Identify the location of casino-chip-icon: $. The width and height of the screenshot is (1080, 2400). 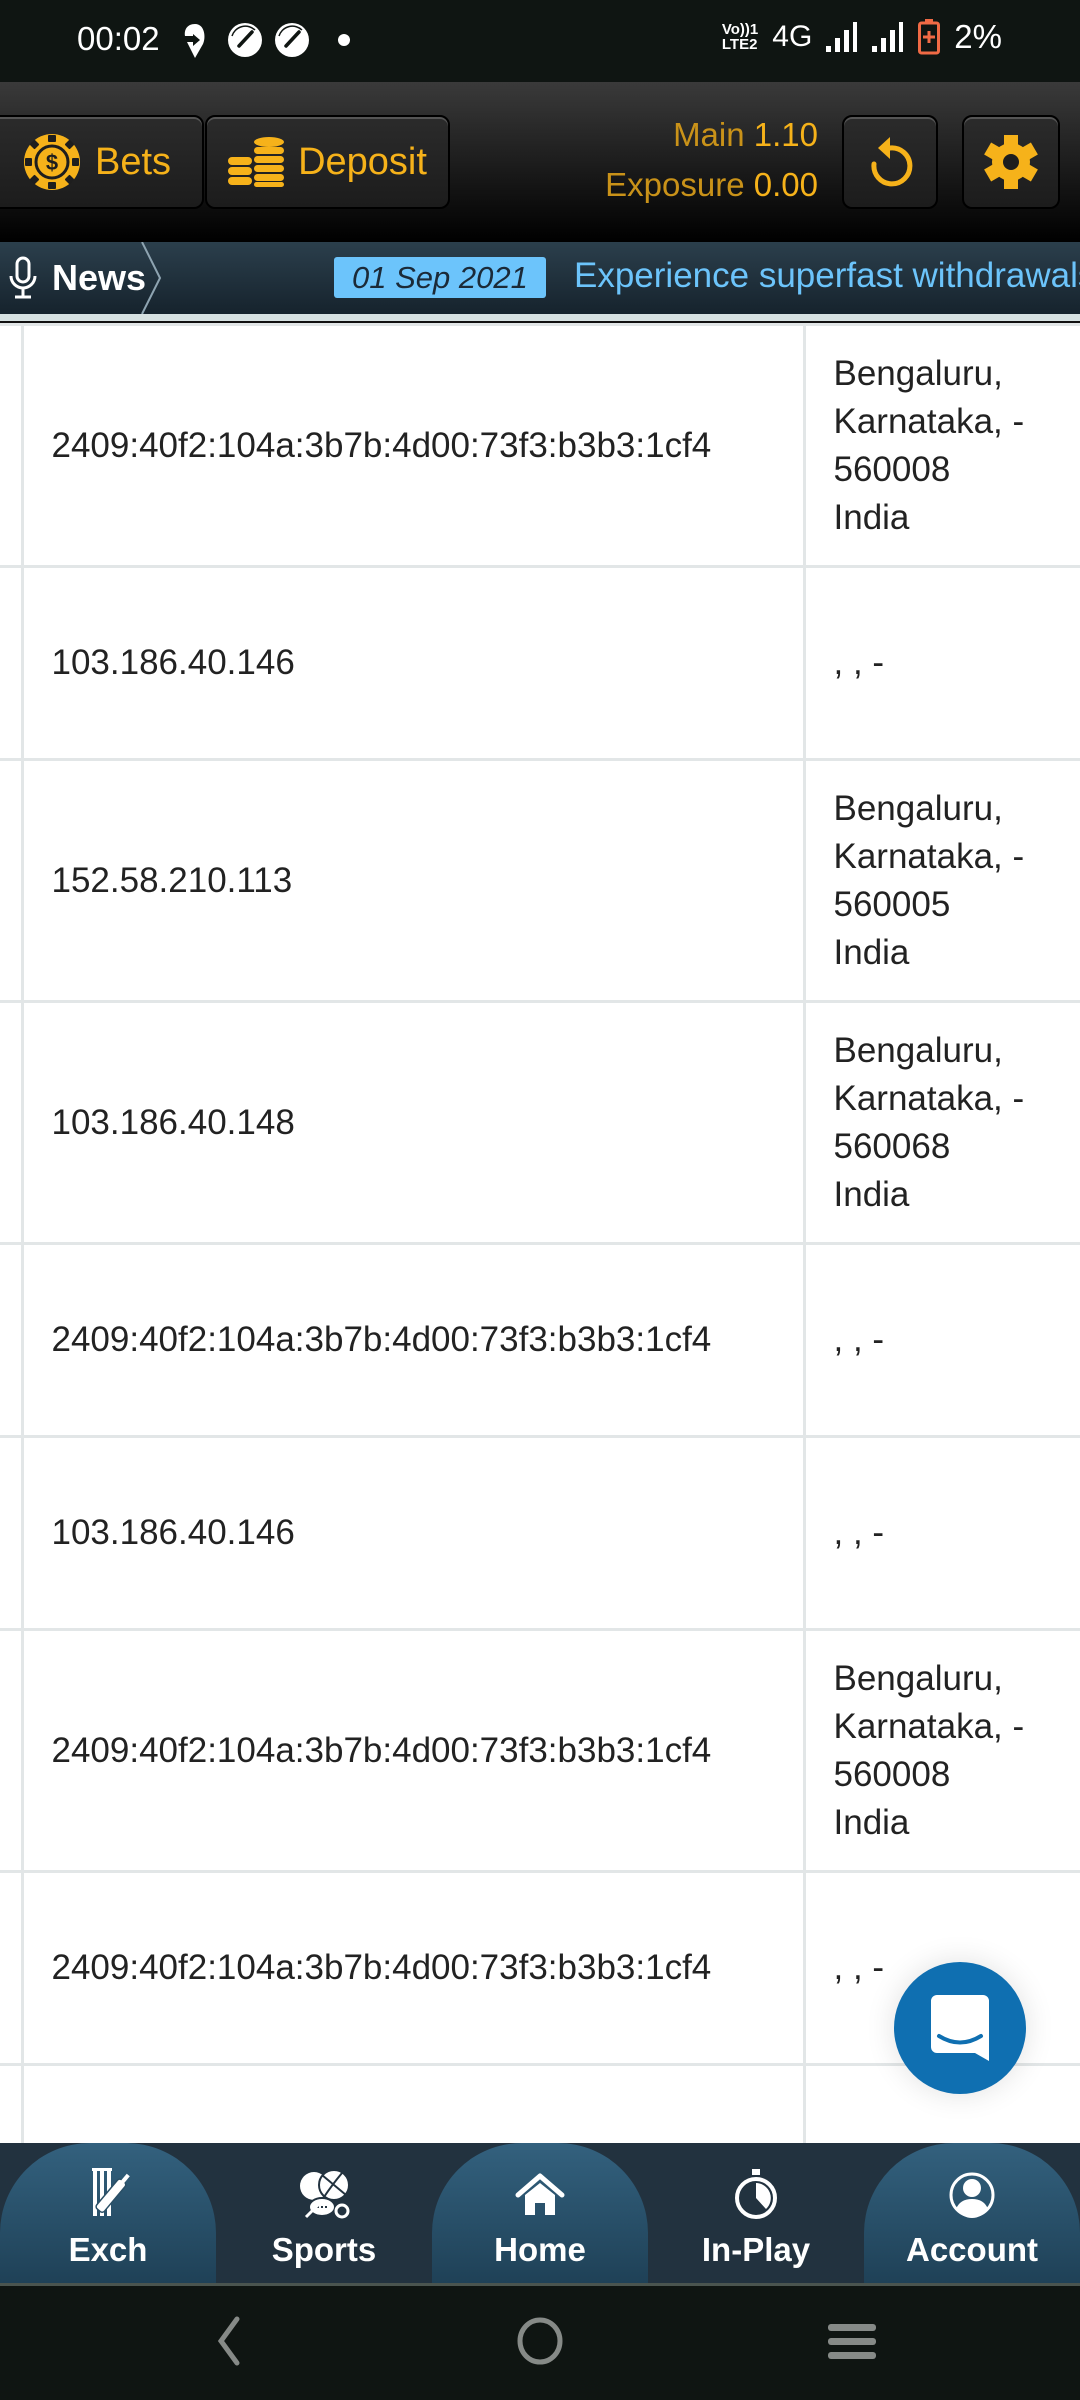
(51, 162).